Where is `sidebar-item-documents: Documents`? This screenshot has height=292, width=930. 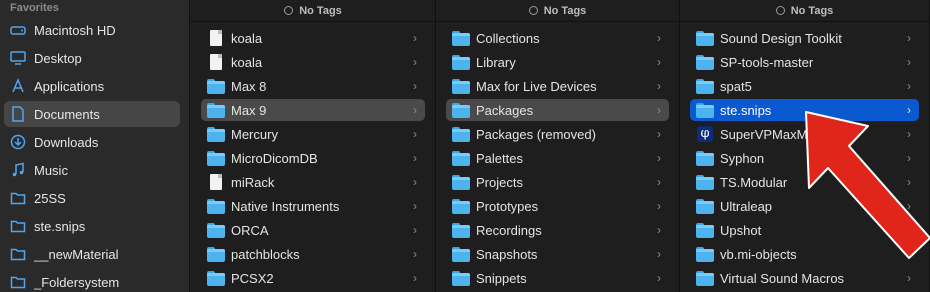 sidebar-item-documents: Documents is located at coordinates (92, 114).